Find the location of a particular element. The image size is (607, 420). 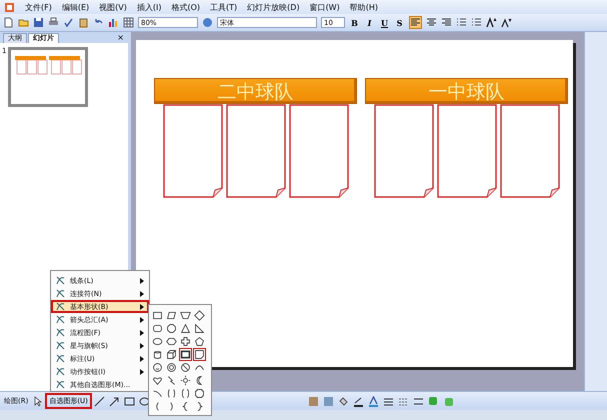

menu-item: 插入(I) is located at coordinates (149, 7).